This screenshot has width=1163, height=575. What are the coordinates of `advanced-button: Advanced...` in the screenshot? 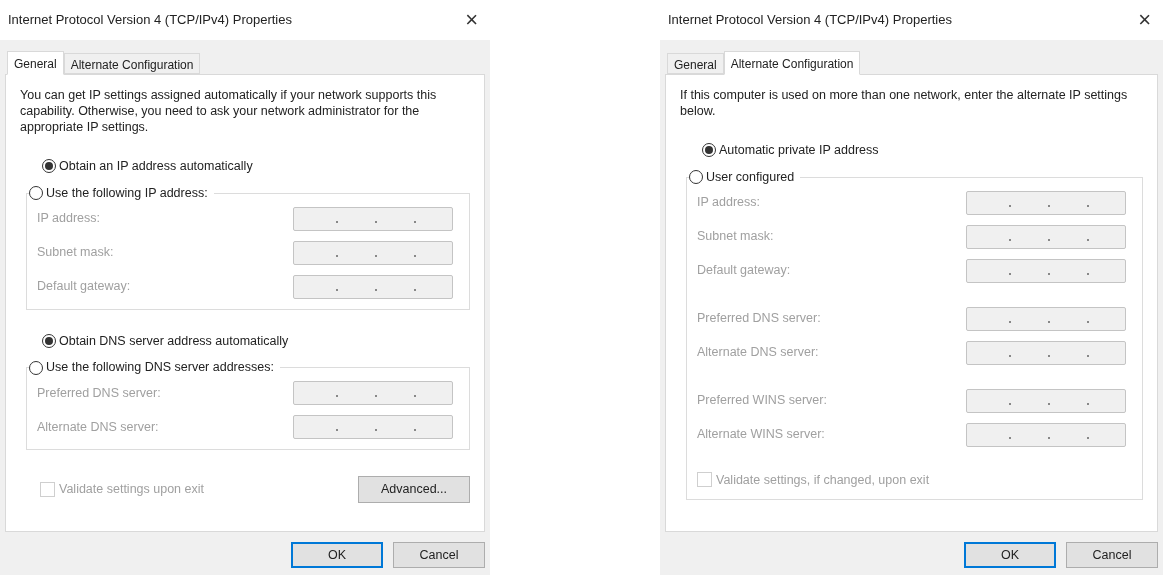 It's located at (414, 489).